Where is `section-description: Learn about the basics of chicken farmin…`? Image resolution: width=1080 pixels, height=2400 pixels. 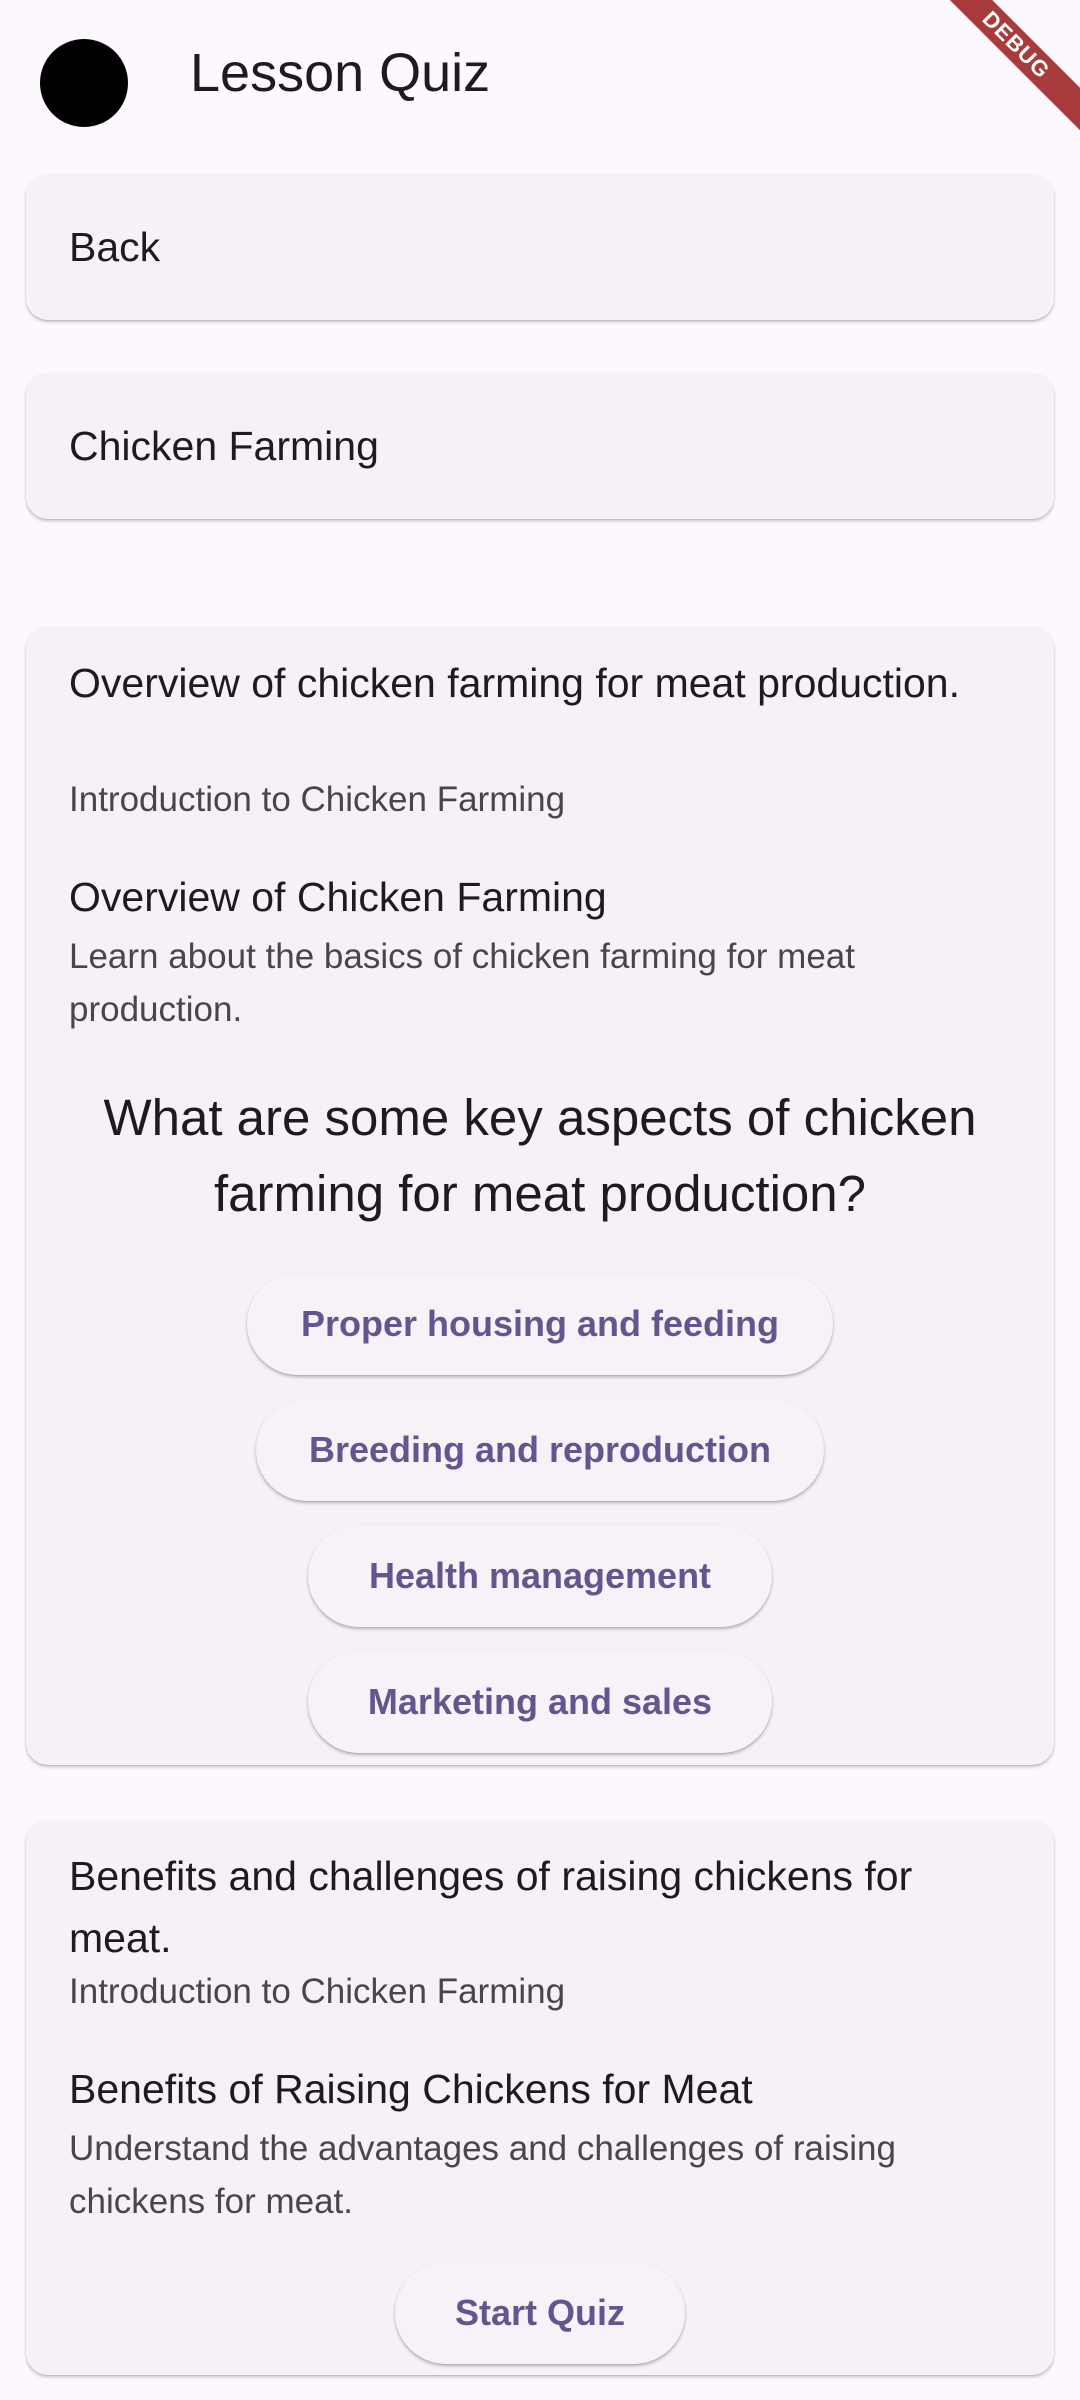 section-description: Learn about the basics of chicken farmin… is located at coordinates (462, 983).